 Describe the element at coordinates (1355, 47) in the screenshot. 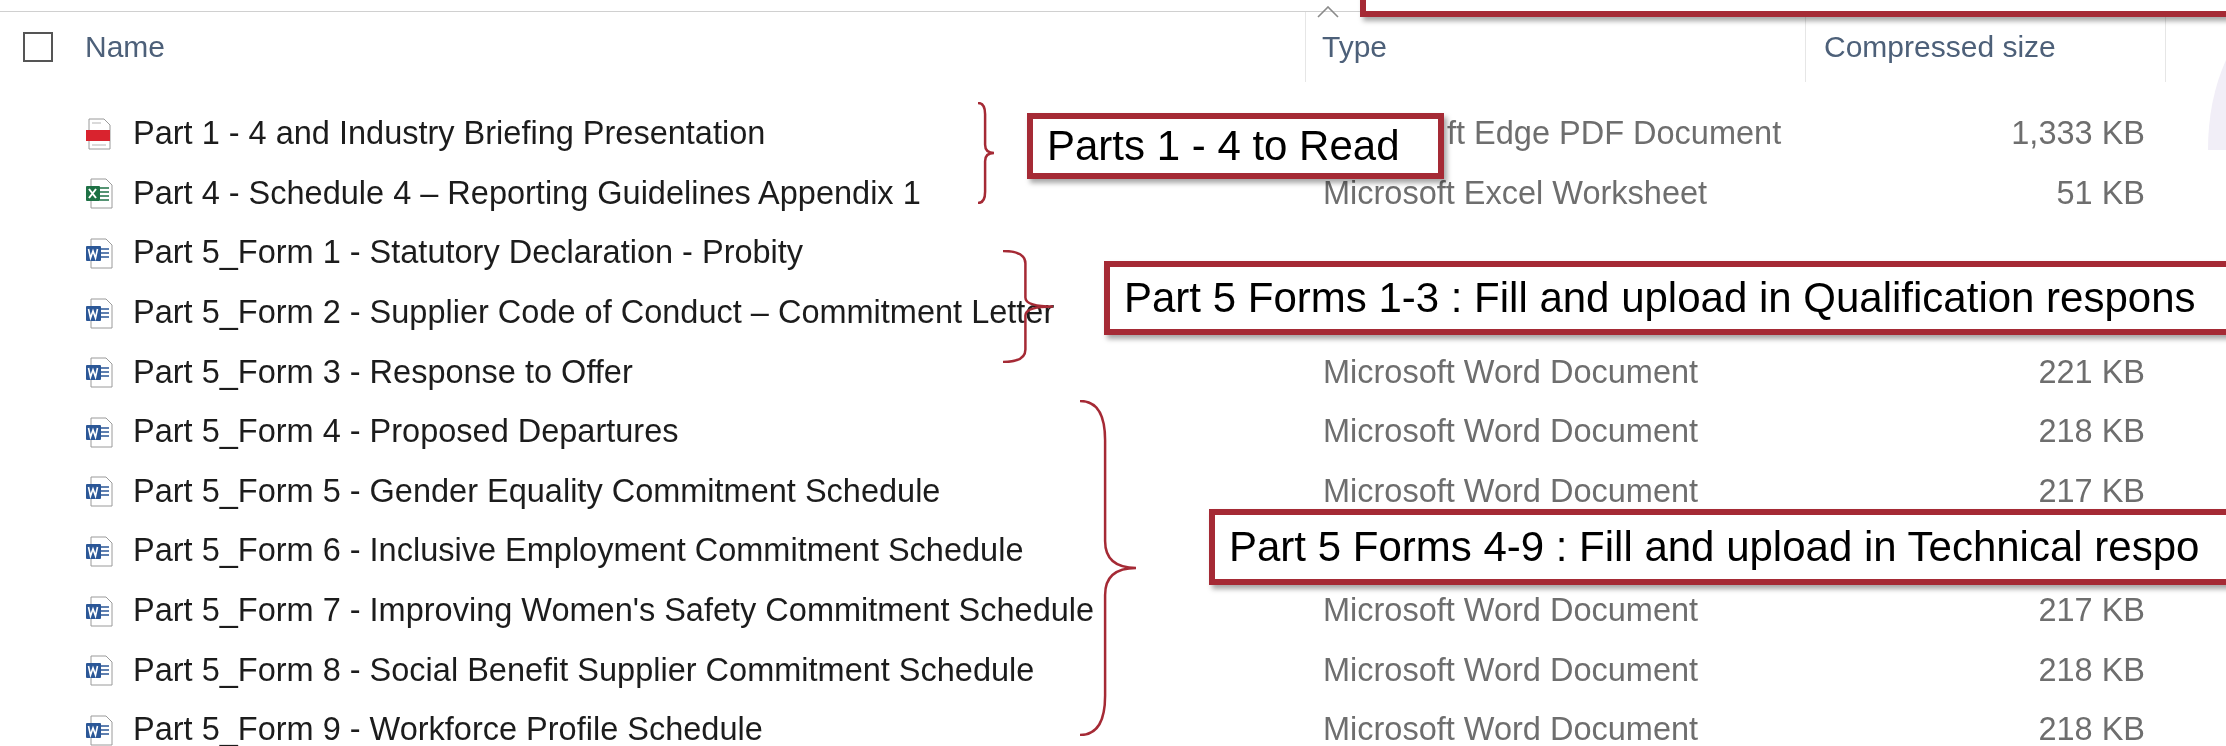

I see `column-header: Type` at that location.